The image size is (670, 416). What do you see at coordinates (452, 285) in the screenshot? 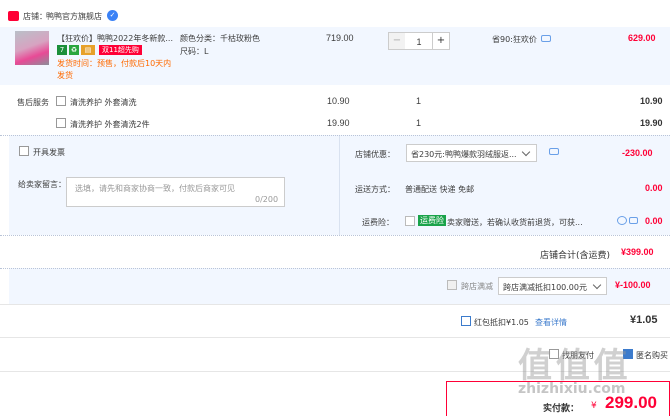
I see `cross-shop-checkbox` at bounding box center [452, 285].